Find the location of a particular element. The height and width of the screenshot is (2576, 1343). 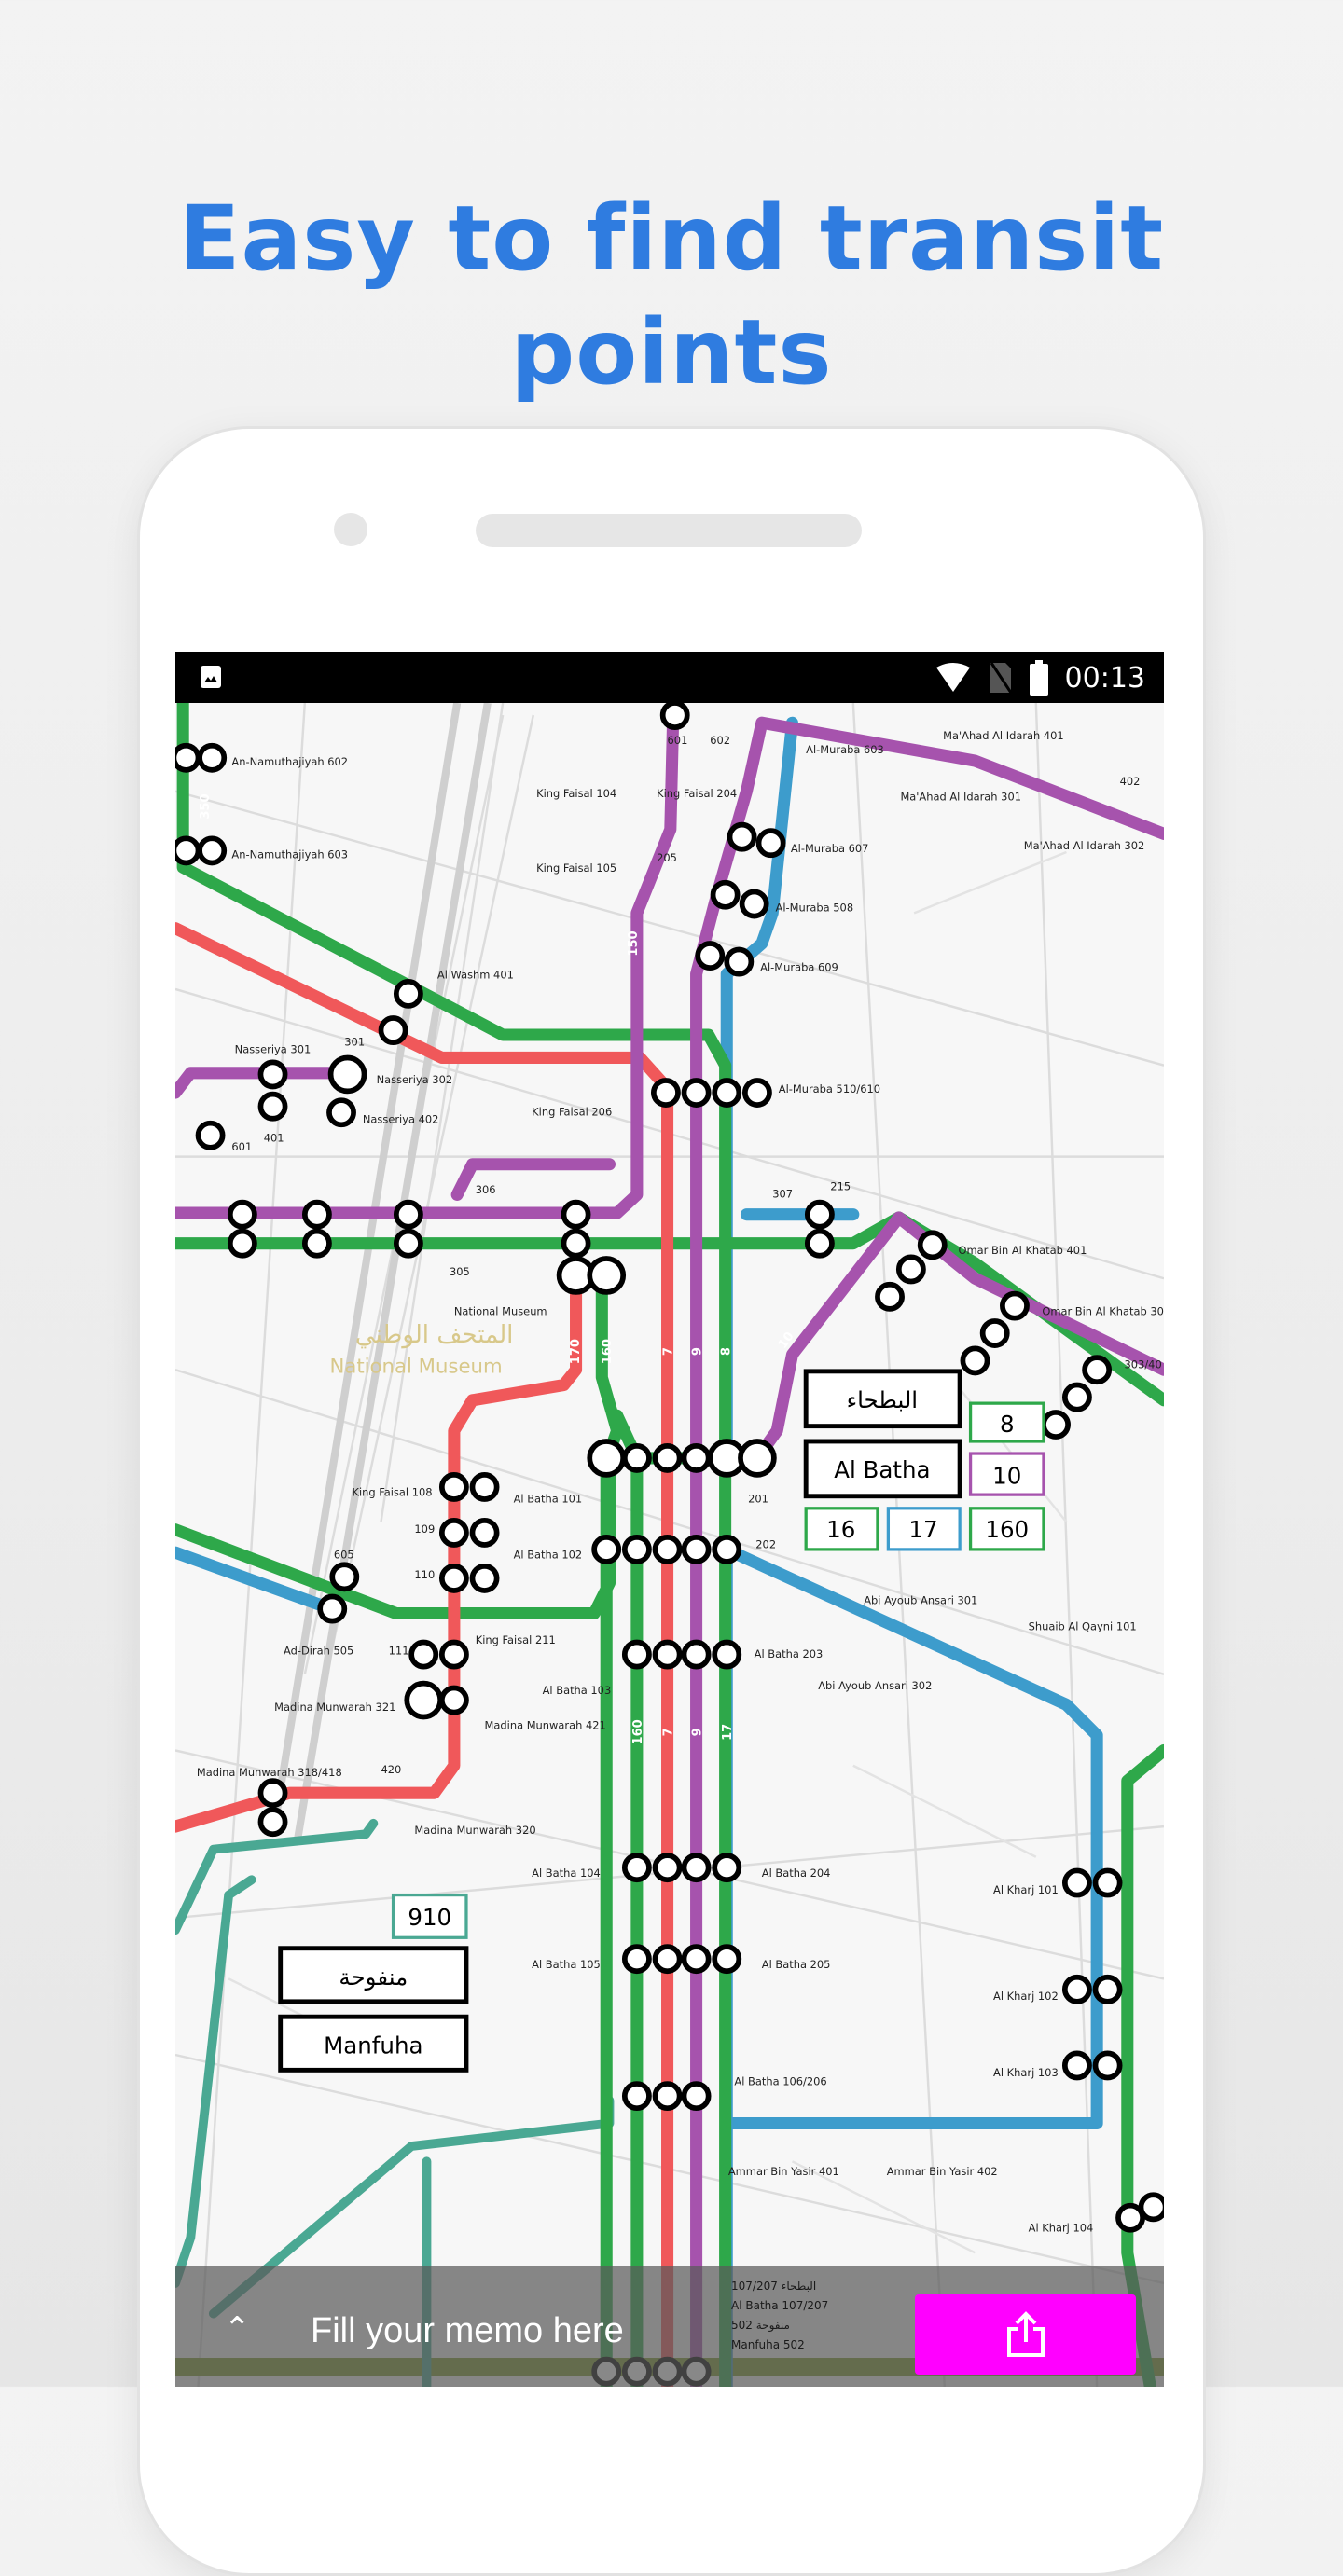

camera-icon is located at coordinates (350, 529).